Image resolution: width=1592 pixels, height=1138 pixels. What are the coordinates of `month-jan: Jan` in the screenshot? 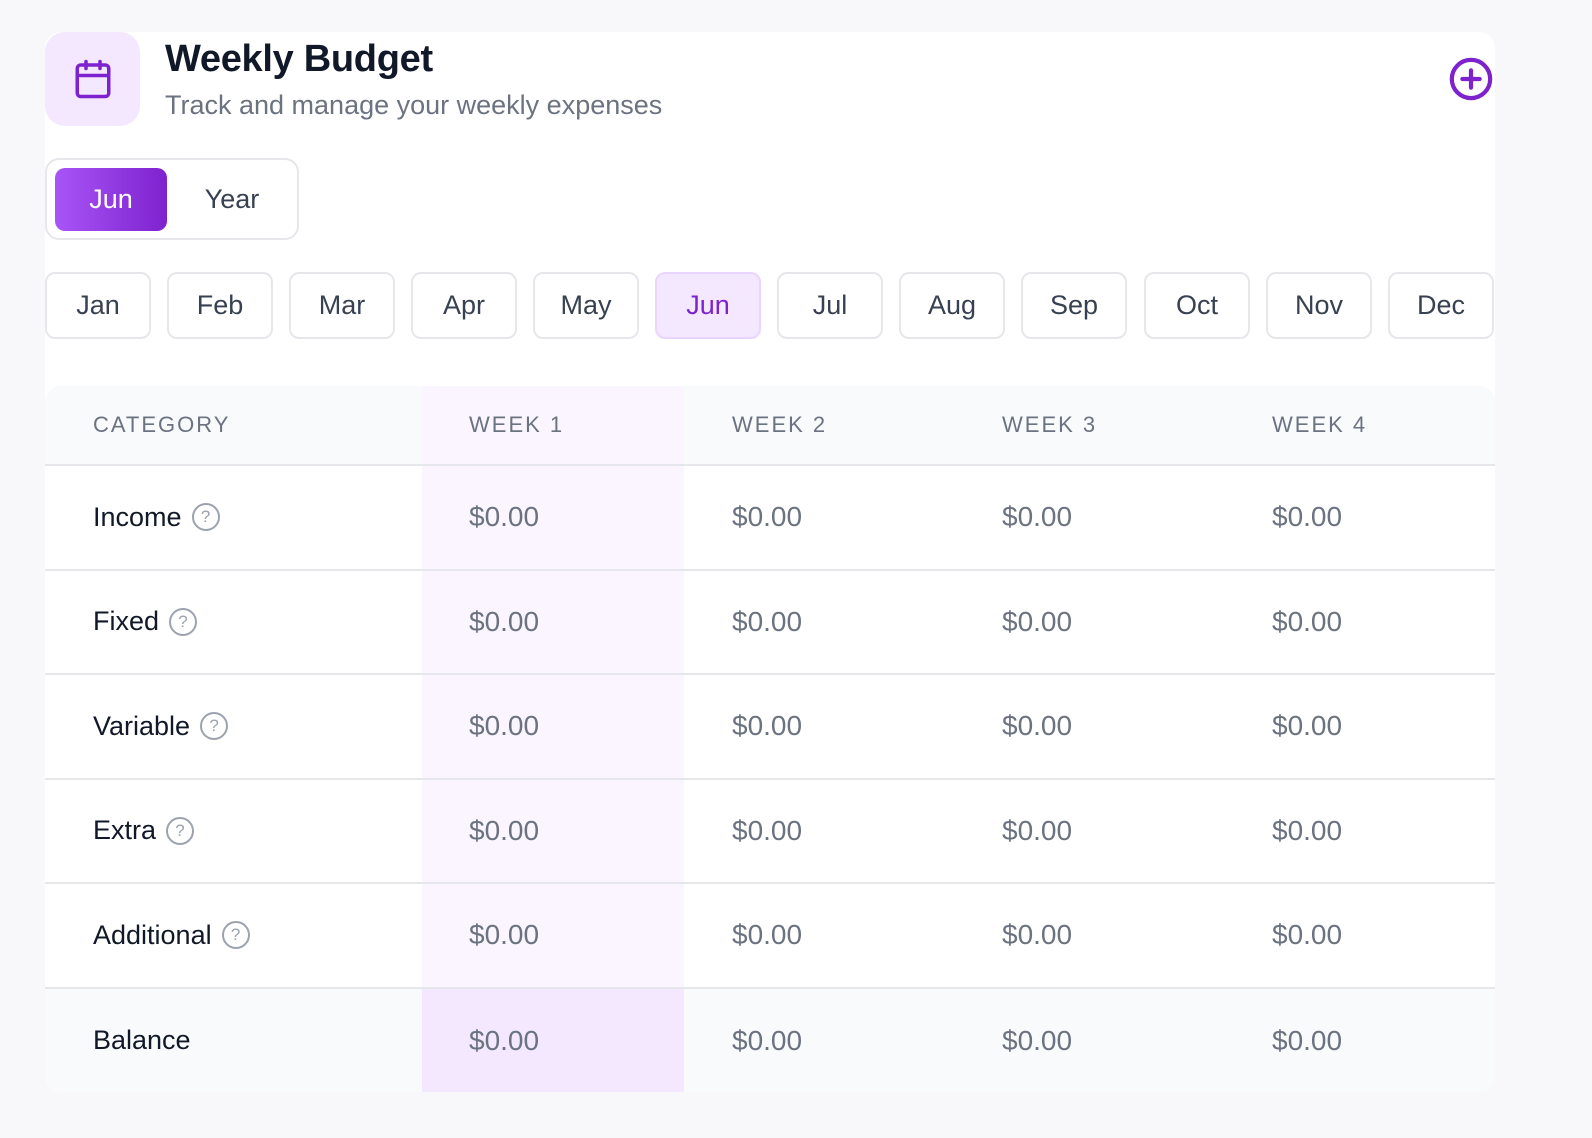 It's located at (98, 305).